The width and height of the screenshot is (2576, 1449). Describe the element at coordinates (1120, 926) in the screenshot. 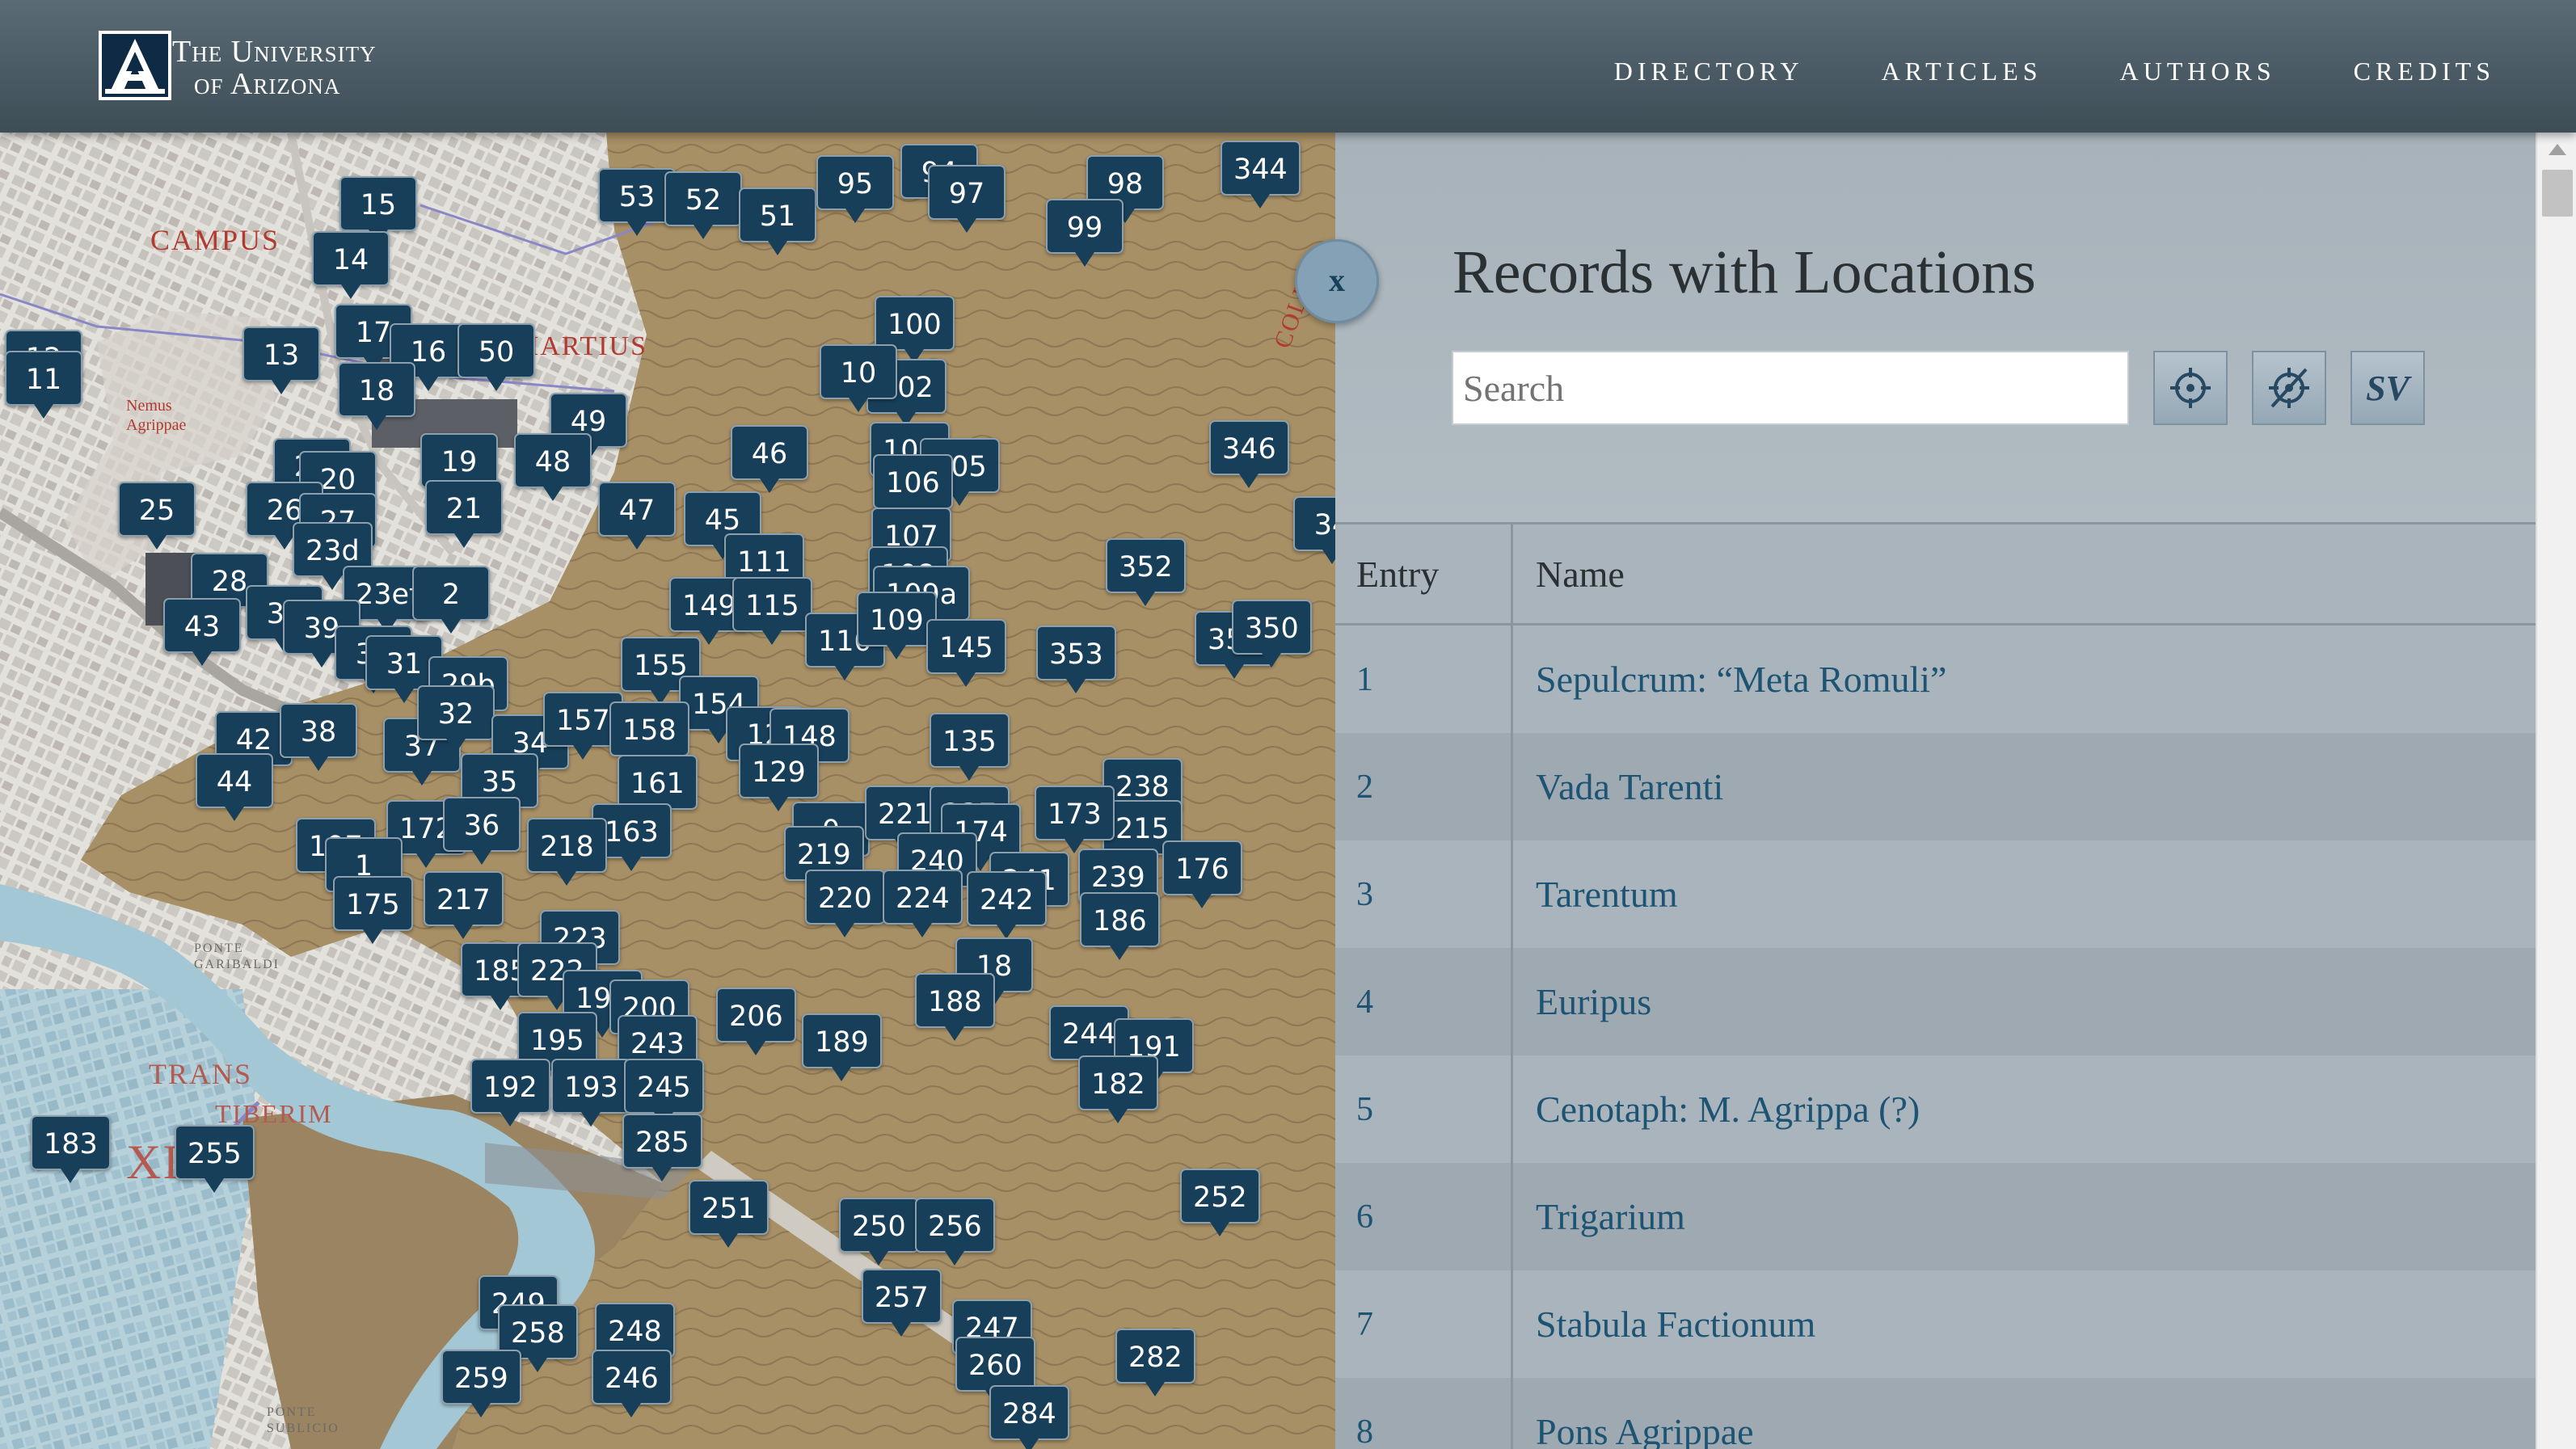

I see `map-marker: 186` at that location.